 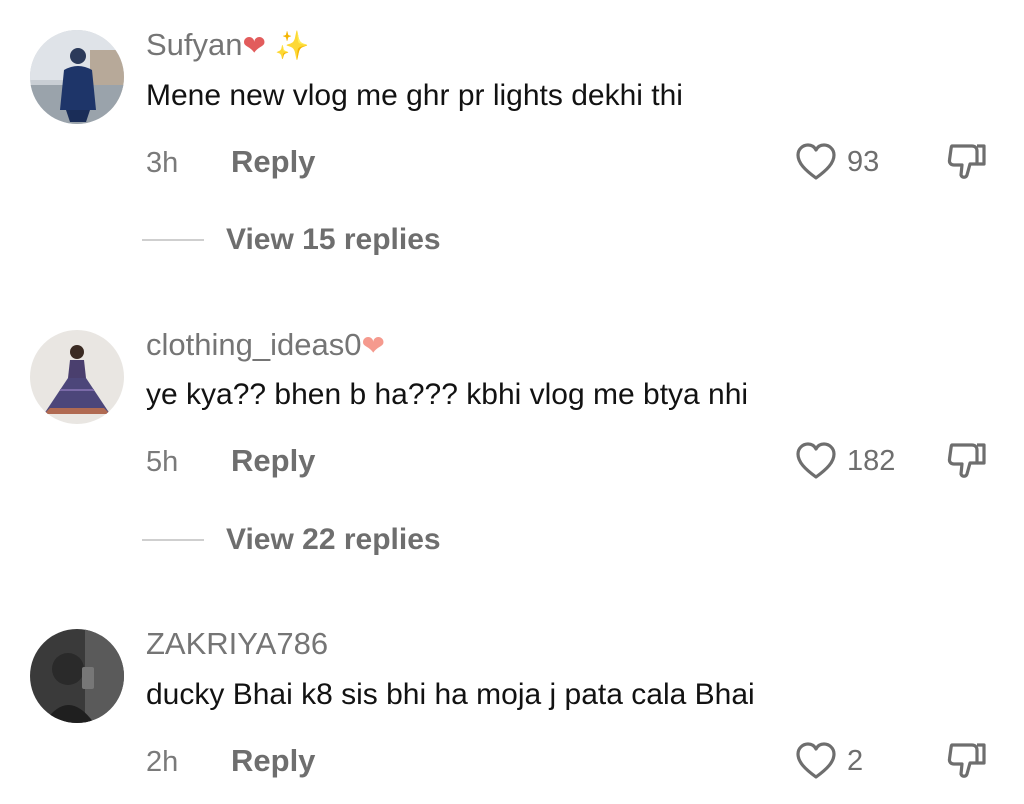 What do you see at coordinates (333, 239) in the screenshot?
I see `view-replies-label: View 15 replies` at bounding box center [333, 239].